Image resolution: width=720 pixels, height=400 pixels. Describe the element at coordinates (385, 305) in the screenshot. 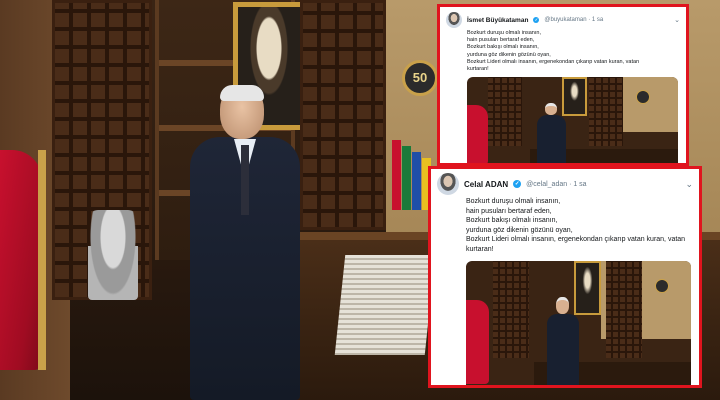

I see `paper-stack` at that location.